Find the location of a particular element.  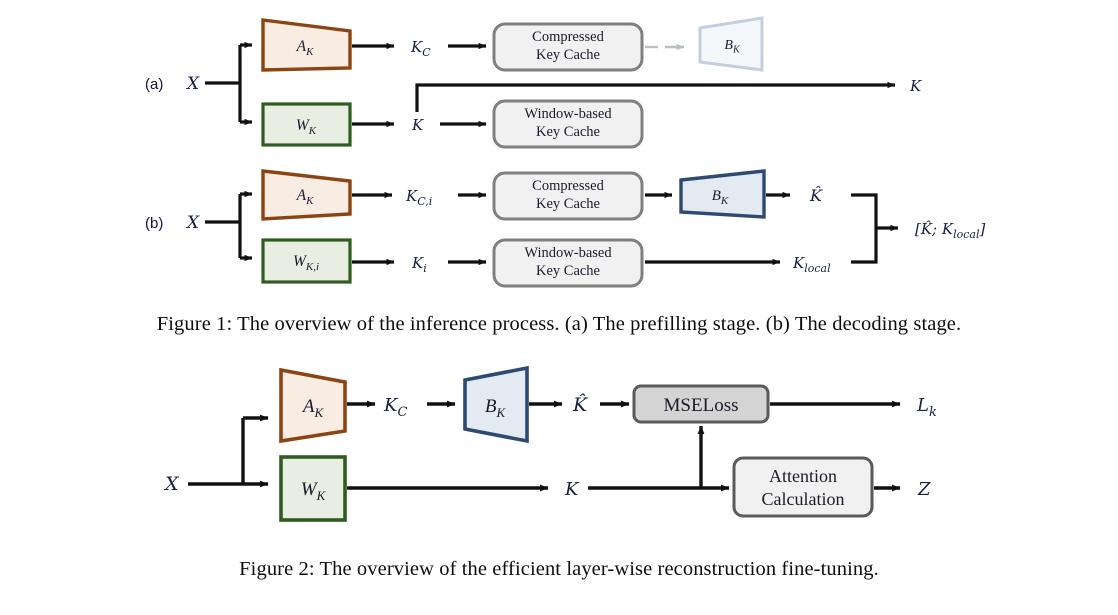

panel-b-input-label: X is located at coordinates (192, 223).